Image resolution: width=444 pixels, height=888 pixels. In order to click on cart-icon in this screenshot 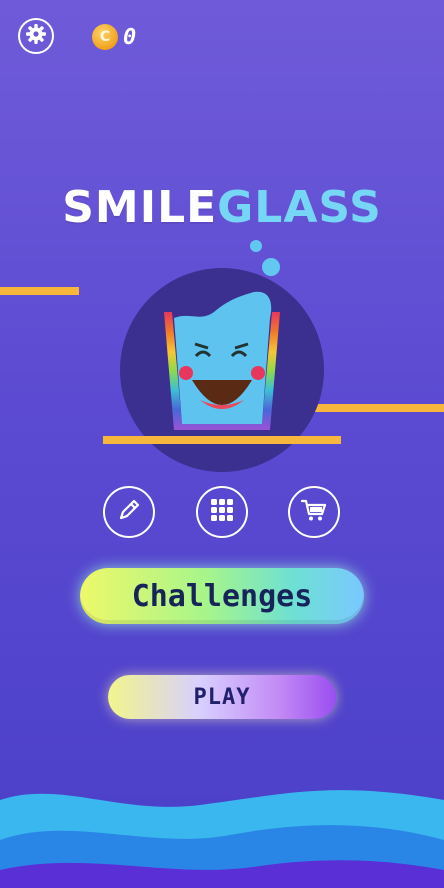, I will do `click(314, 512)`.